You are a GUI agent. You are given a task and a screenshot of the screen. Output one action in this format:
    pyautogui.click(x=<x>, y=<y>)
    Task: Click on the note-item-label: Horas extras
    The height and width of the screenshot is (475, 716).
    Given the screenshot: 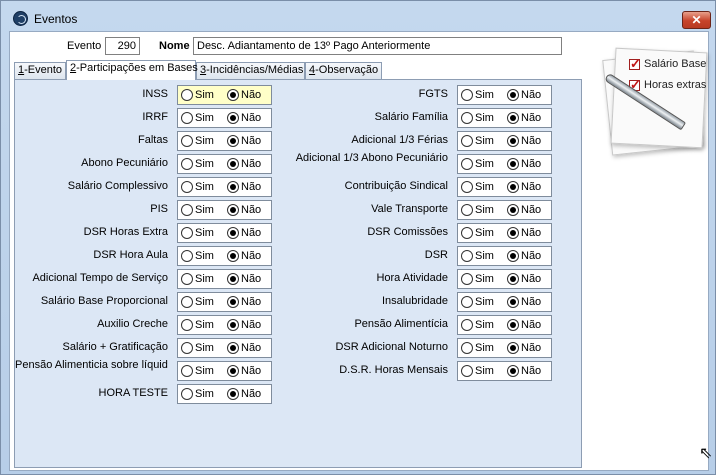 What is the action you would take?
    pyautogui.click(x=675, y=85)
    